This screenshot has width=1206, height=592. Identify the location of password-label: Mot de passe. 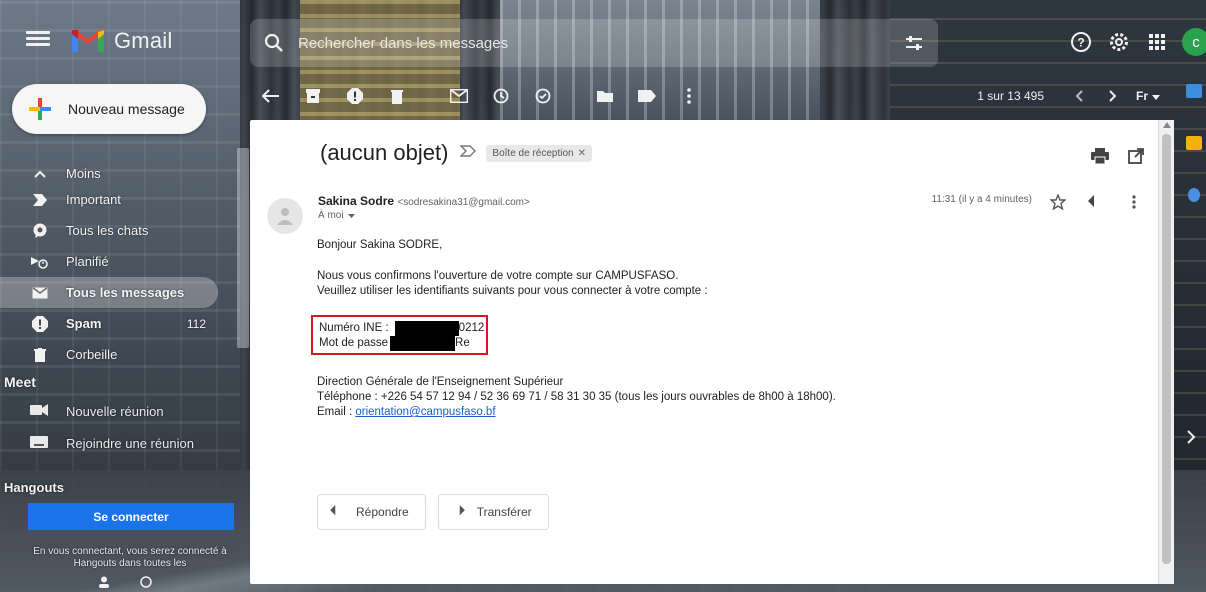
(354, 343).